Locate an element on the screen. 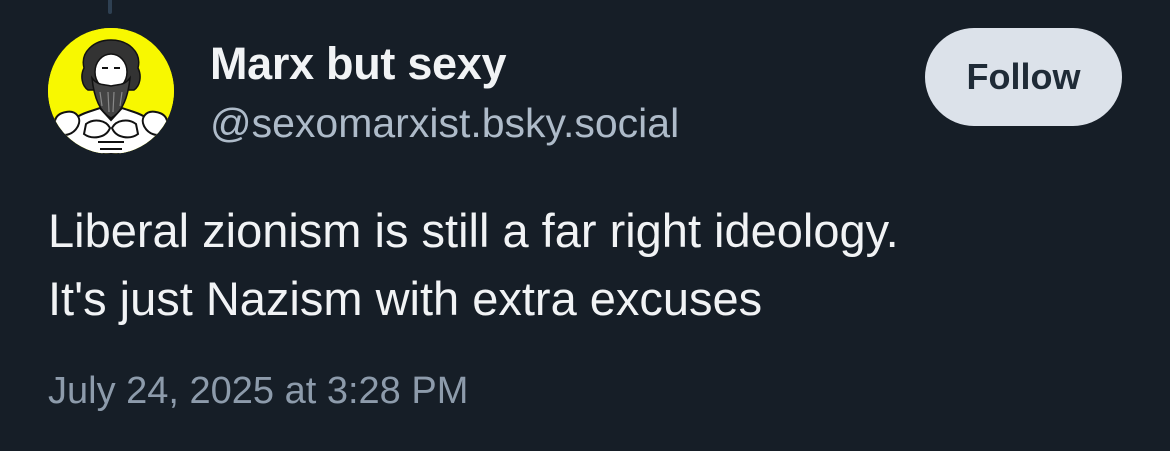 This screenshot has height=451, width=1170. post-timestamp: July 24, 2025 at 3:28 PM is located at coordinates (258, 391).